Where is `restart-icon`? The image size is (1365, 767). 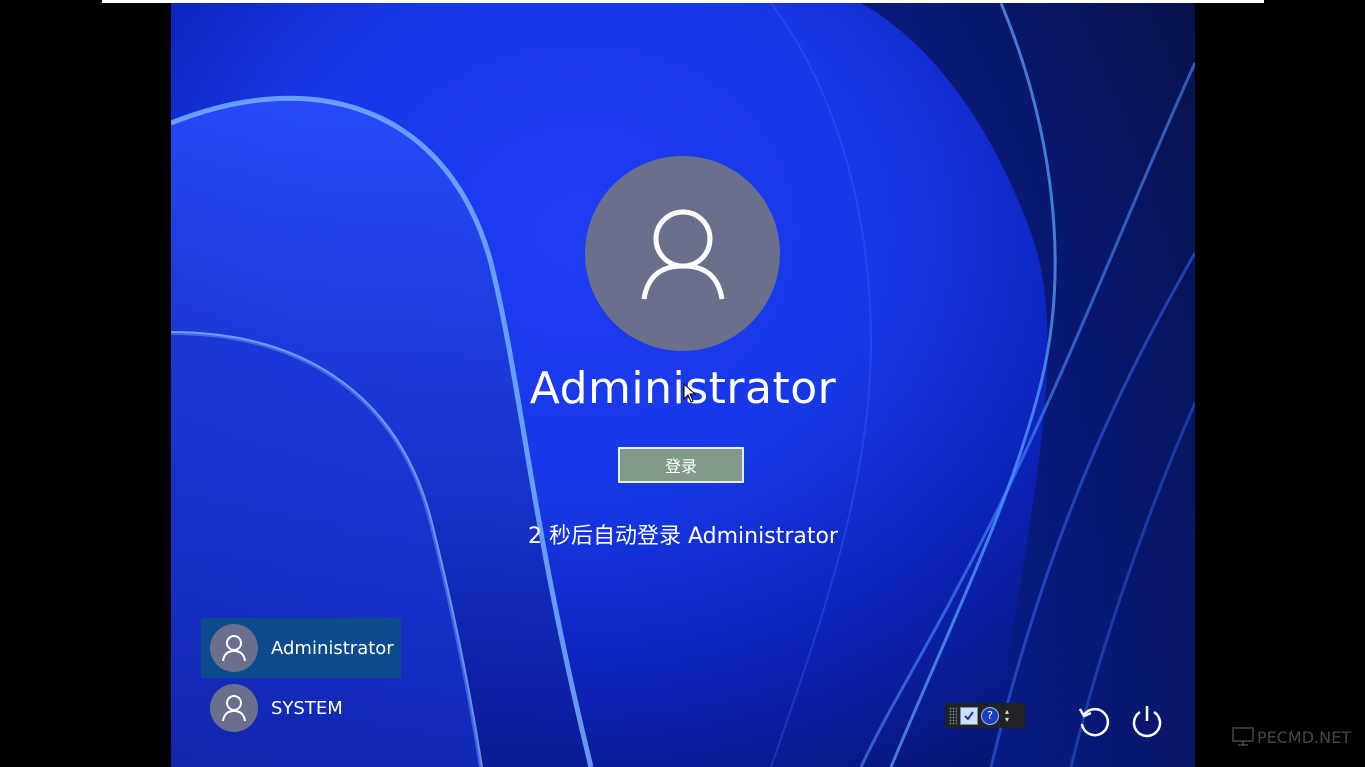 restart-icon is located at coordinates (1094, 722).